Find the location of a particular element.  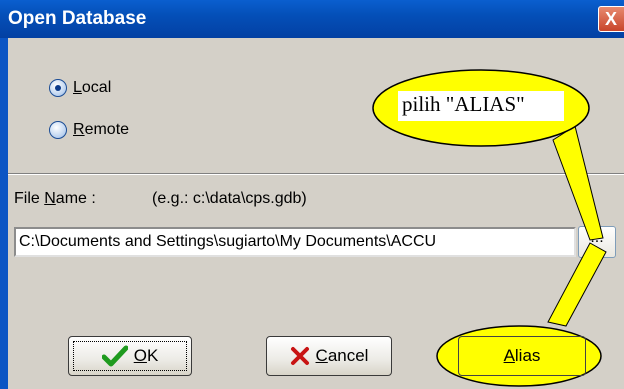

alias-button: Alias is located at coordinates (522, 356).